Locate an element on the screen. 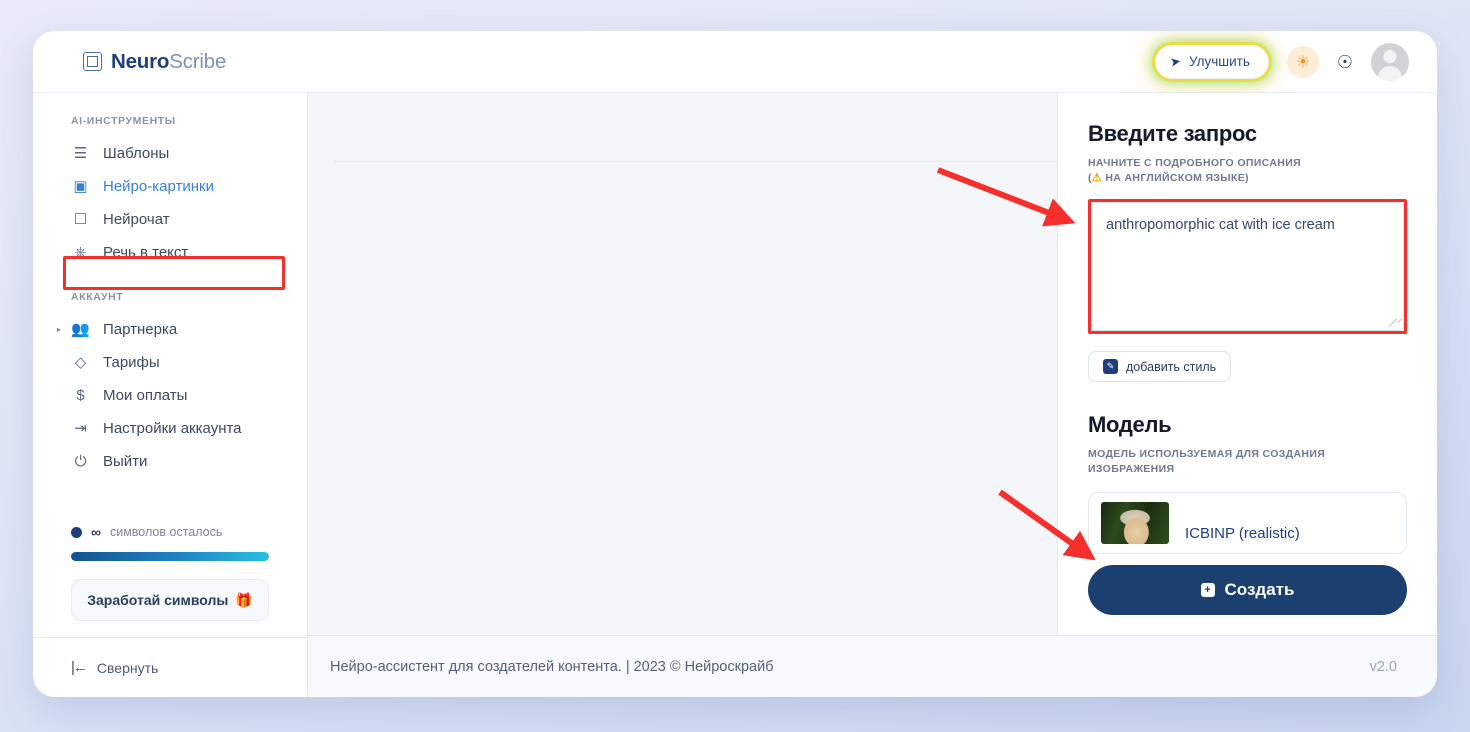 The width and height of the screenshot is (1470, 732). collapse-left-icon: |← is located at coordinates (79, 667).